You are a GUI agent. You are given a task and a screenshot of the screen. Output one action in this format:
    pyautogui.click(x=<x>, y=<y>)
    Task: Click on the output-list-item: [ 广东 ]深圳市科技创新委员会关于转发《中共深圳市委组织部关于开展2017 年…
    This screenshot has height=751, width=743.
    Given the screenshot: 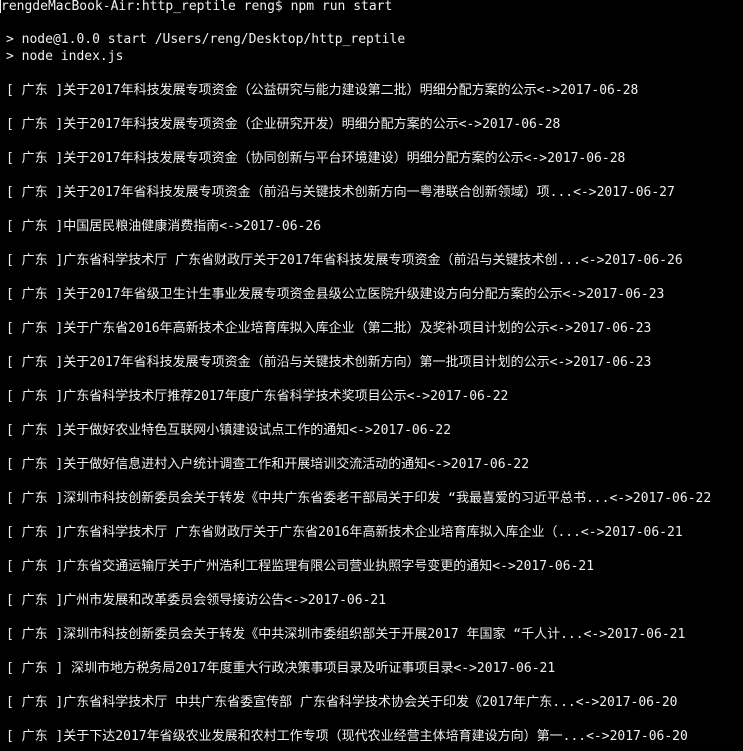 What is the action you would take?
    pyautogui.click(x=346, y=634)
    